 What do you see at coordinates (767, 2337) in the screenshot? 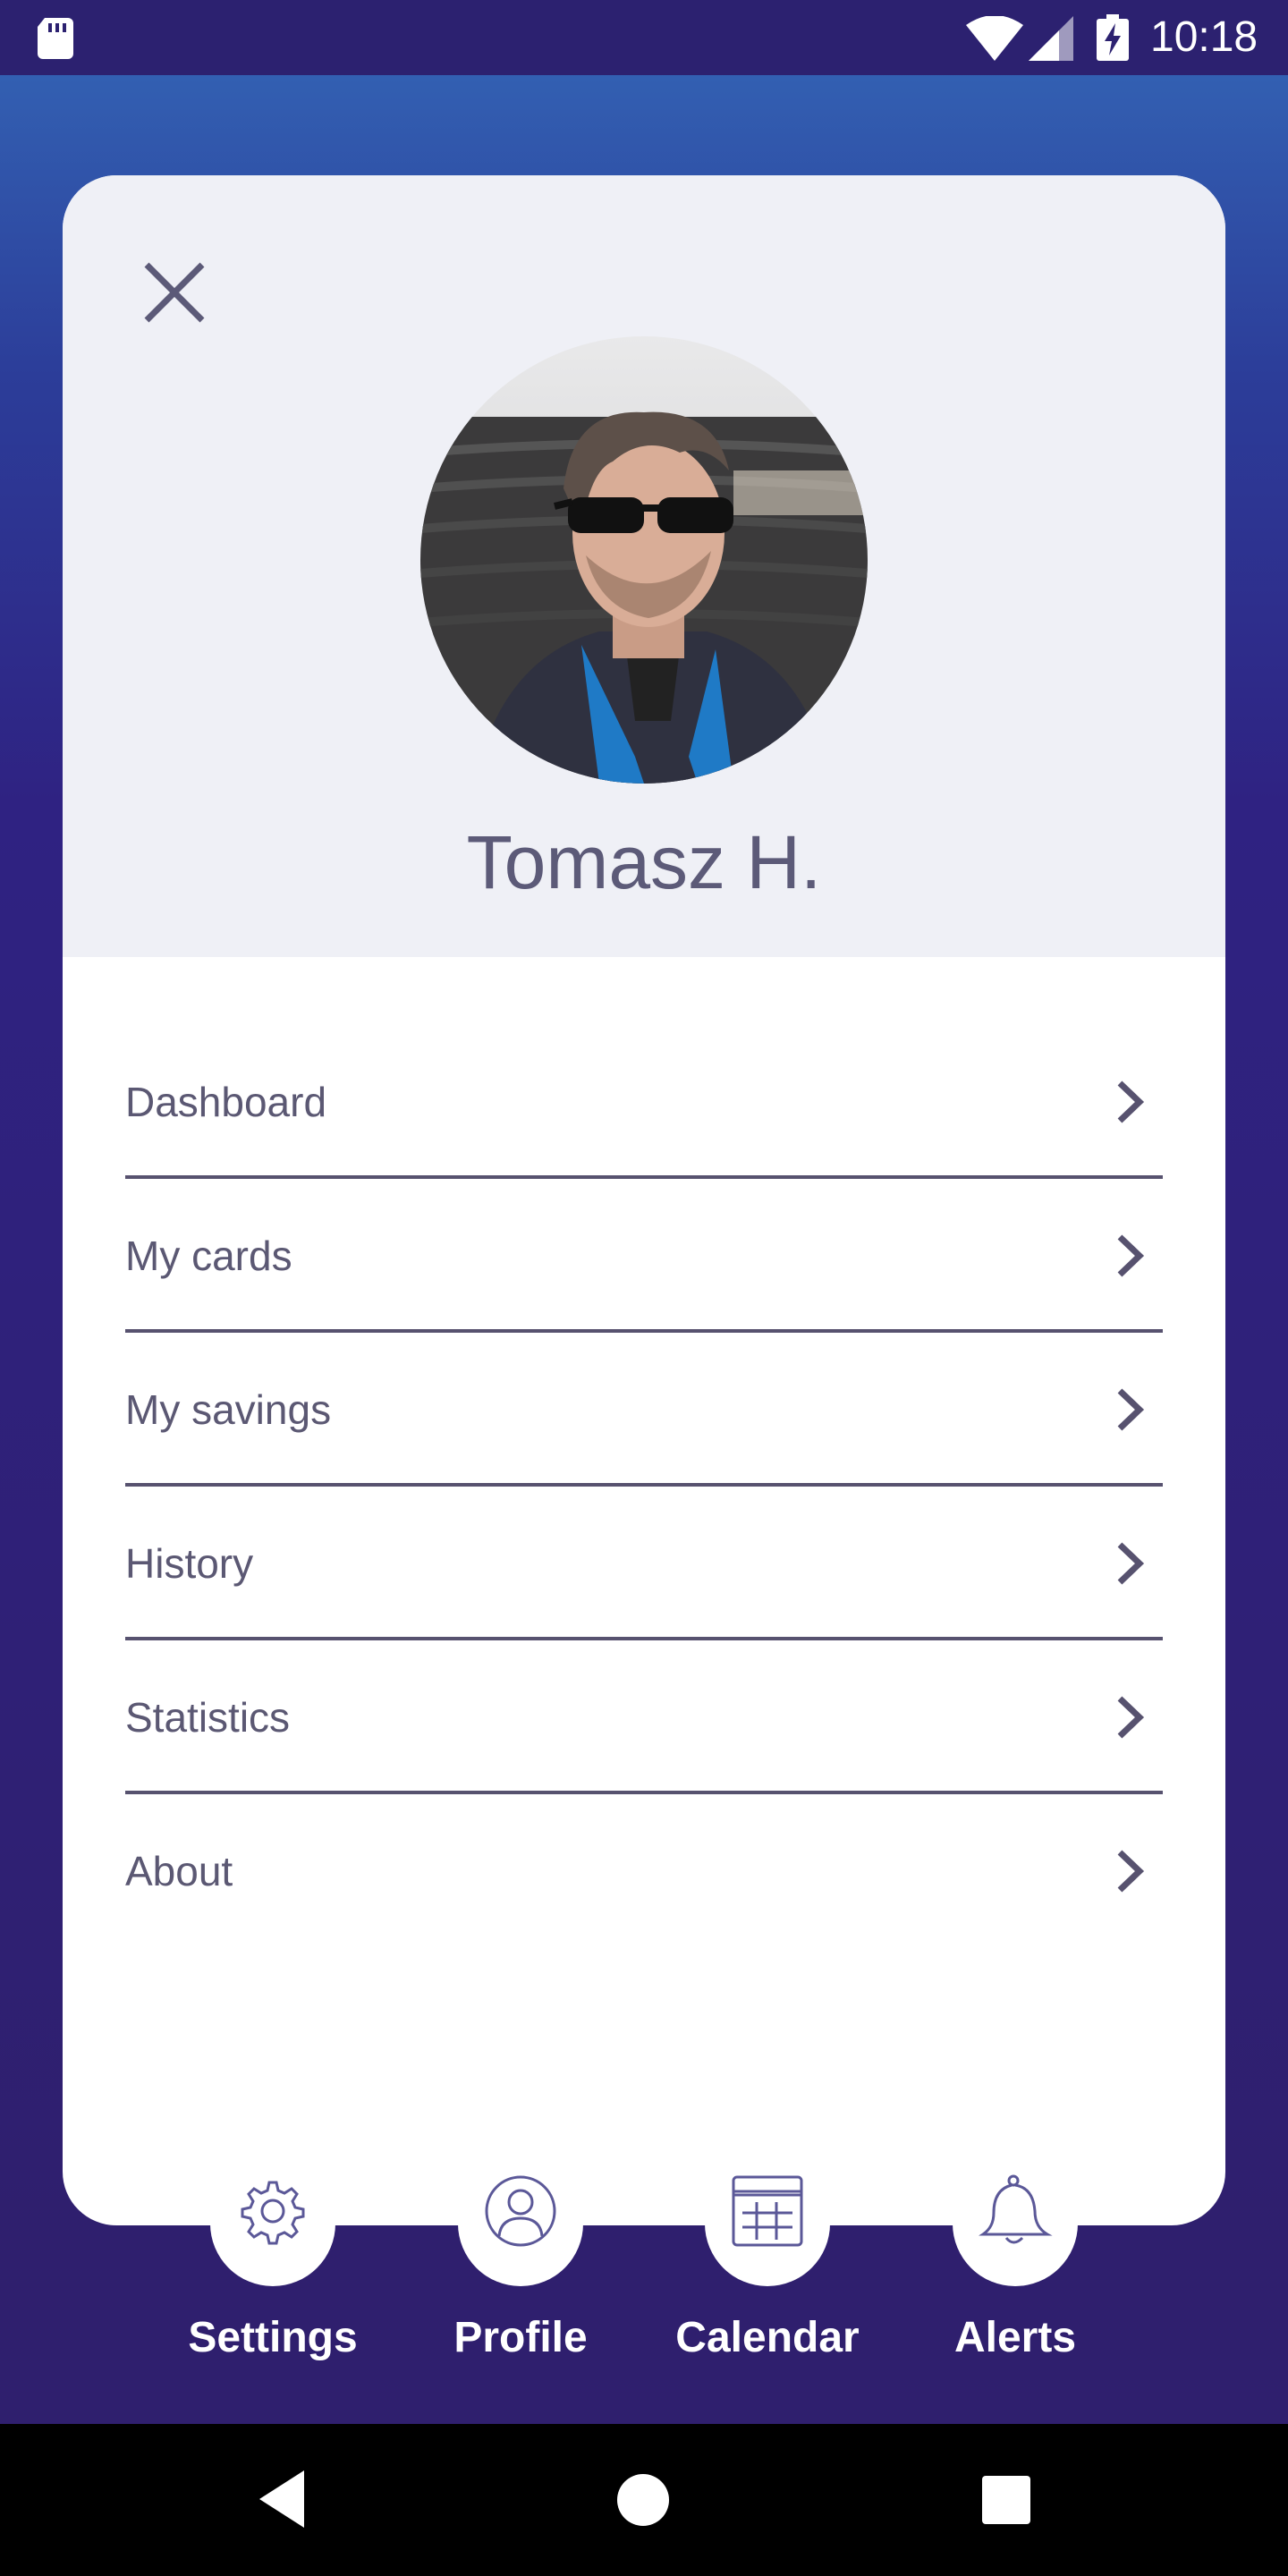
I see `nav-label: Calendar` at bounding box center [767, 2337].